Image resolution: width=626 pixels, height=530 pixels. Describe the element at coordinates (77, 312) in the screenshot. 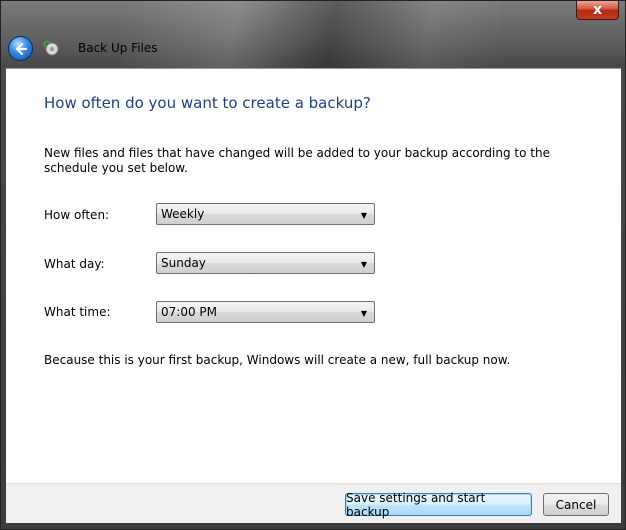

I see `what-time-label: What time:` at that location.